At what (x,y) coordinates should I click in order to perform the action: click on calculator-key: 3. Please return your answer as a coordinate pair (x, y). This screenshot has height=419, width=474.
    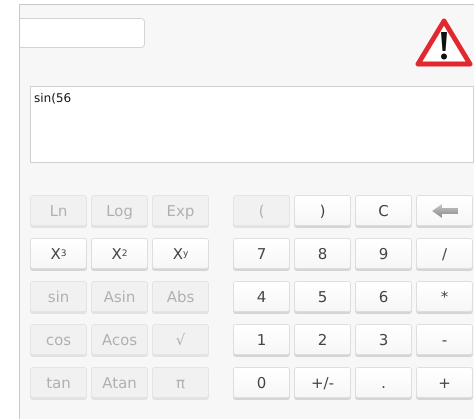
    Looking at the image, I should click on (383, 339).